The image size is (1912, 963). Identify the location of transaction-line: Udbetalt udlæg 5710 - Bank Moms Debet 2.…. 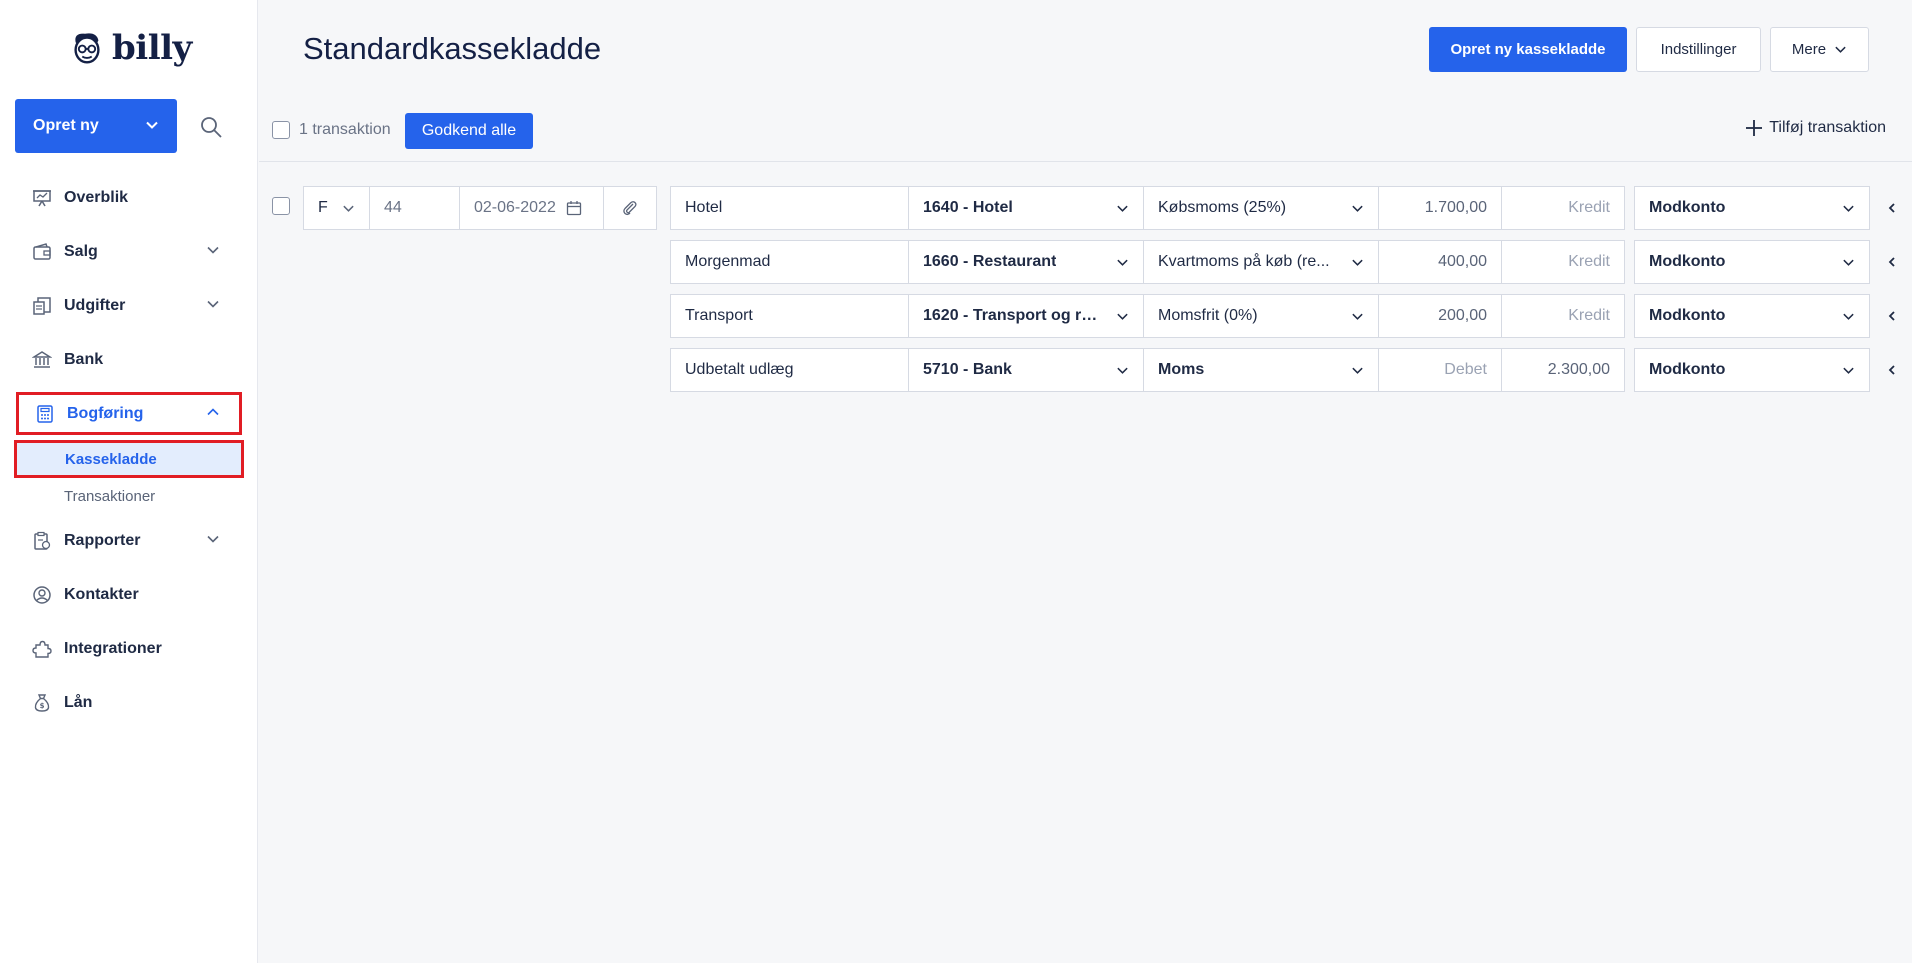
(1270, 370).